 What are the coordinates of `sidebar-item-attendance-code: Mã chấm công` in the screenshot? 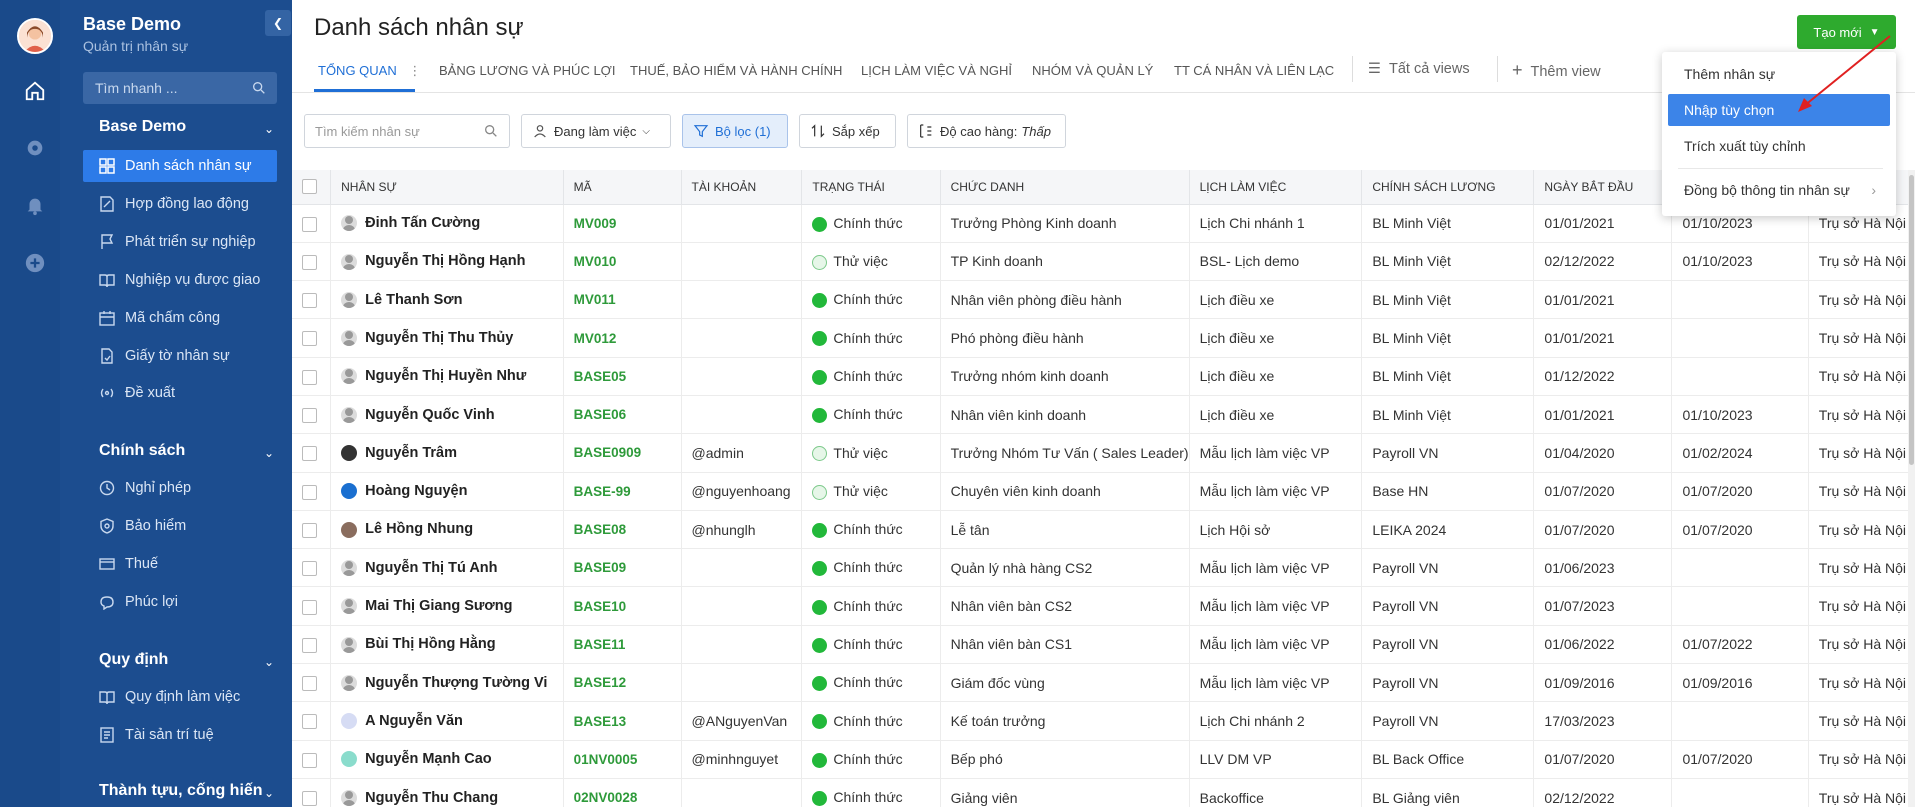 It's located at (180, 318).